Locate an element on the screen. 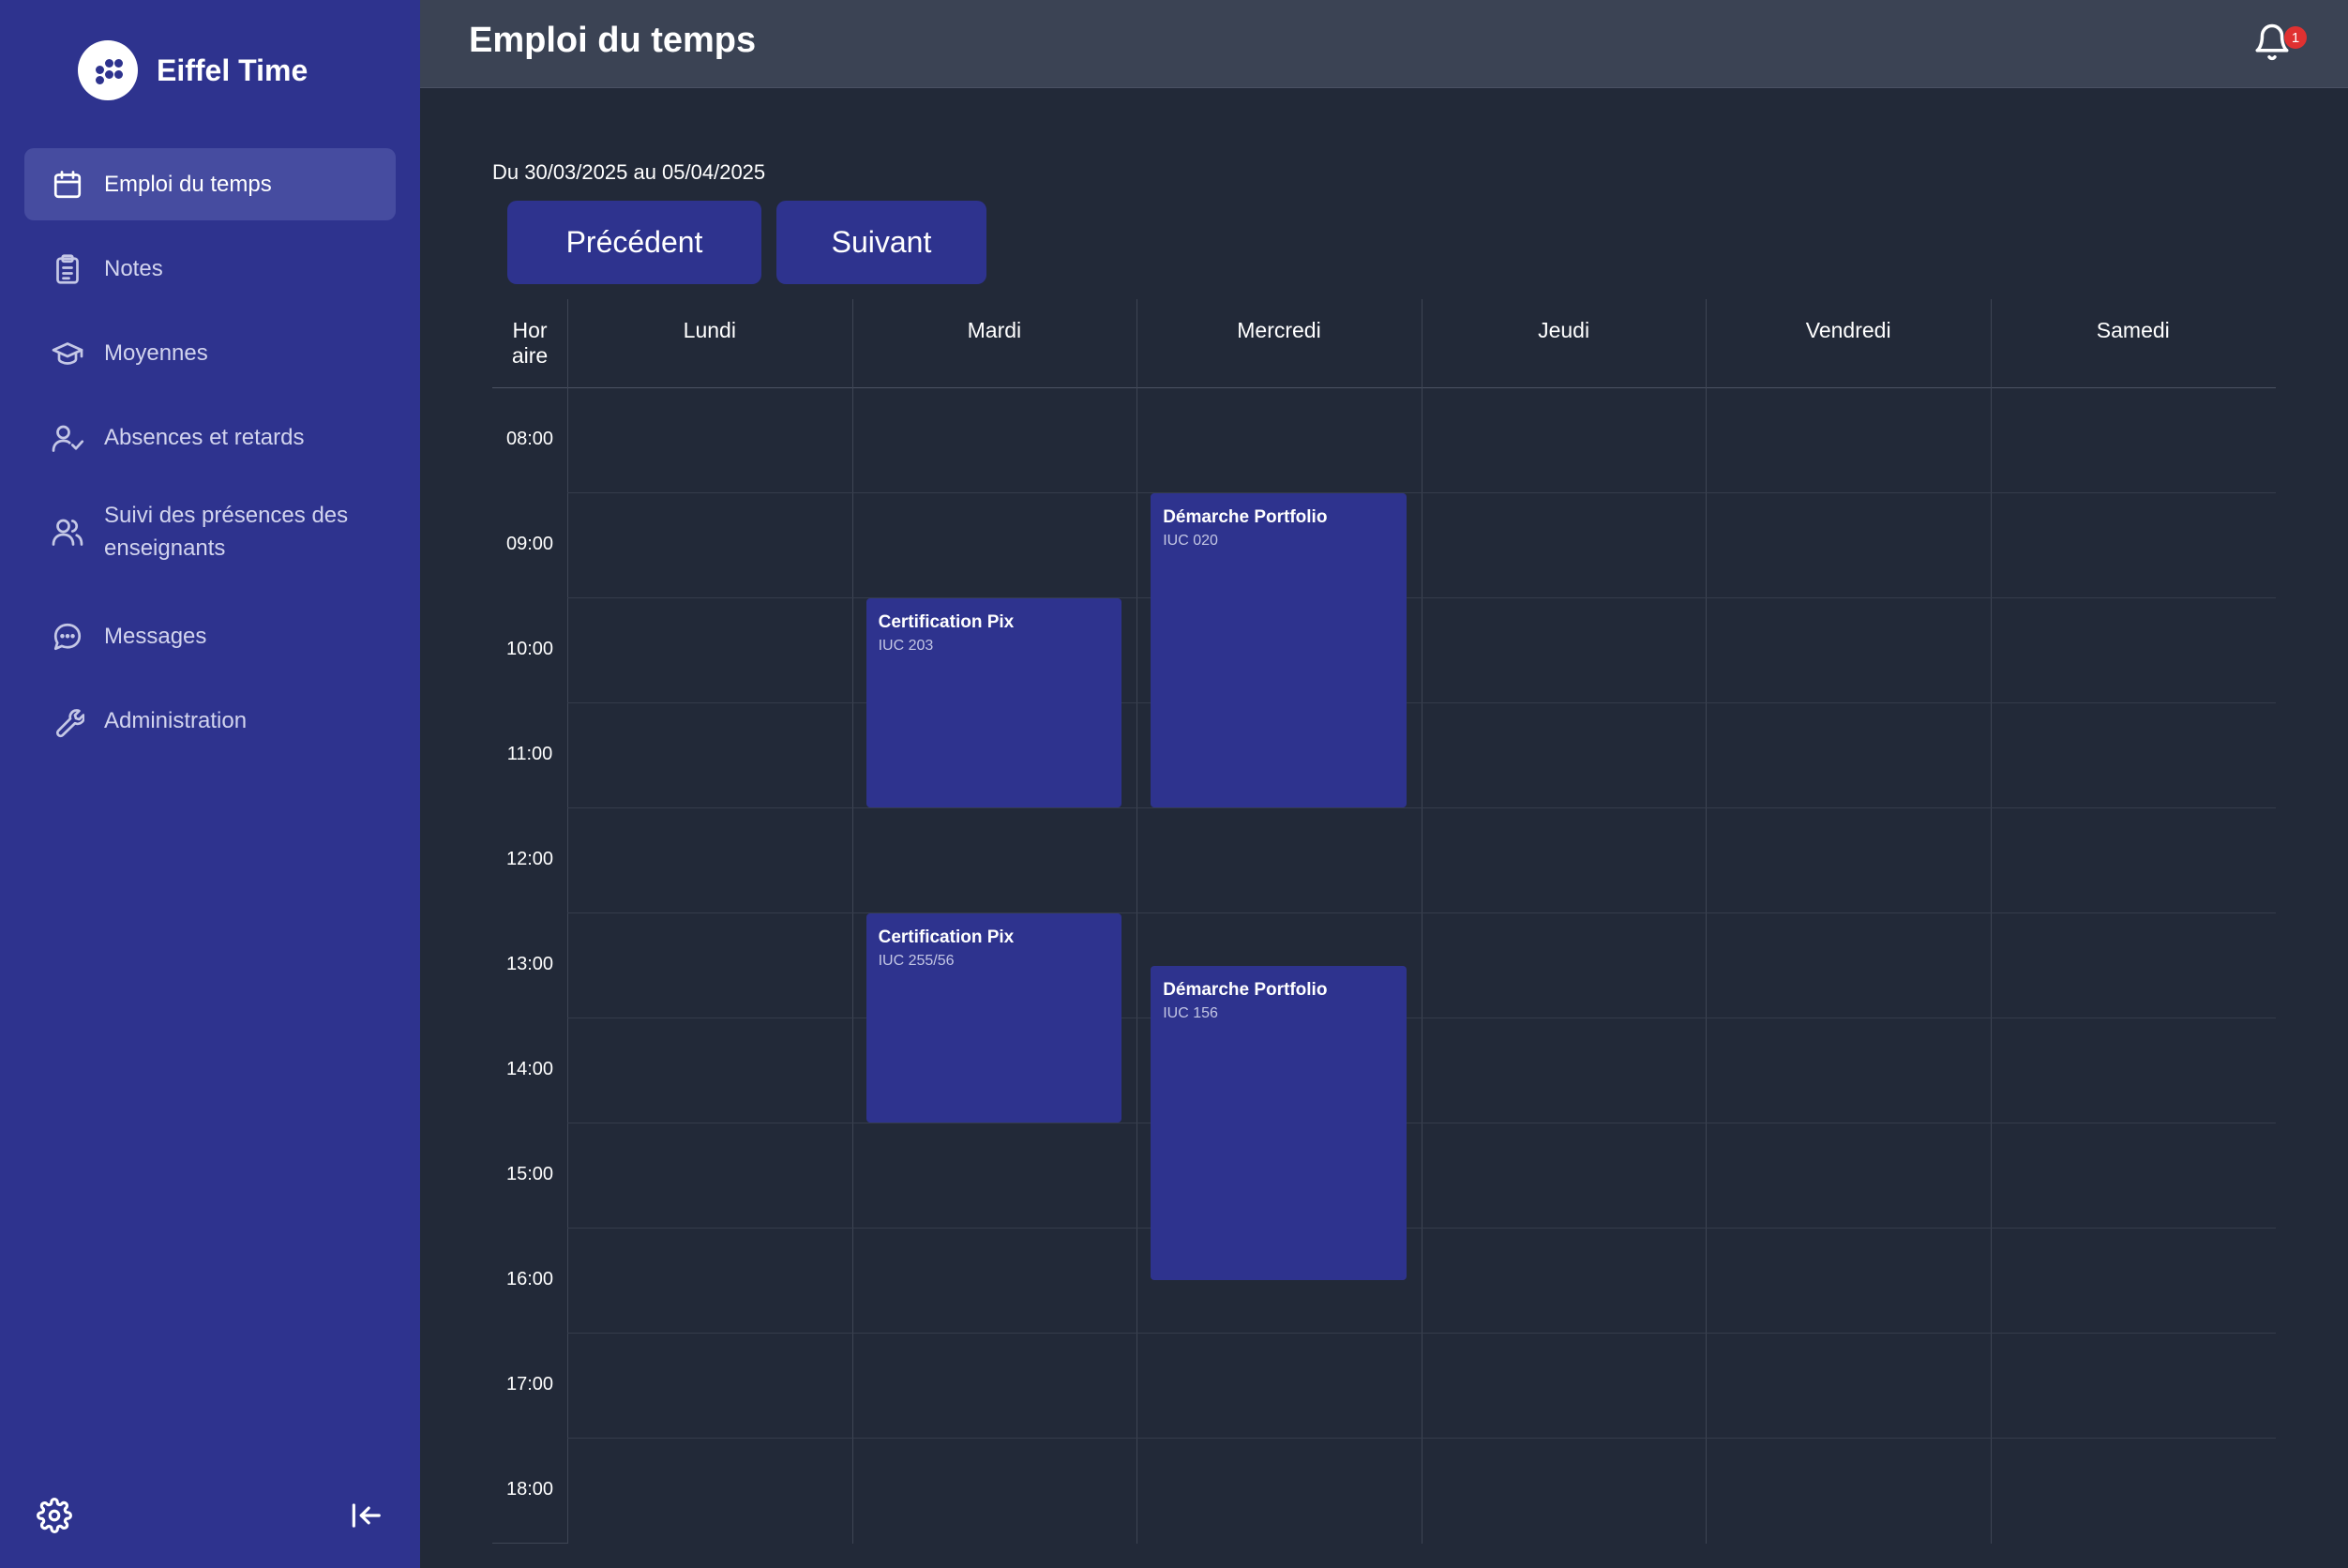 The width and height of the screenshot is (2348, 1568). day-header-mercredi: Mercredi is located at coordinates (1279, 330).